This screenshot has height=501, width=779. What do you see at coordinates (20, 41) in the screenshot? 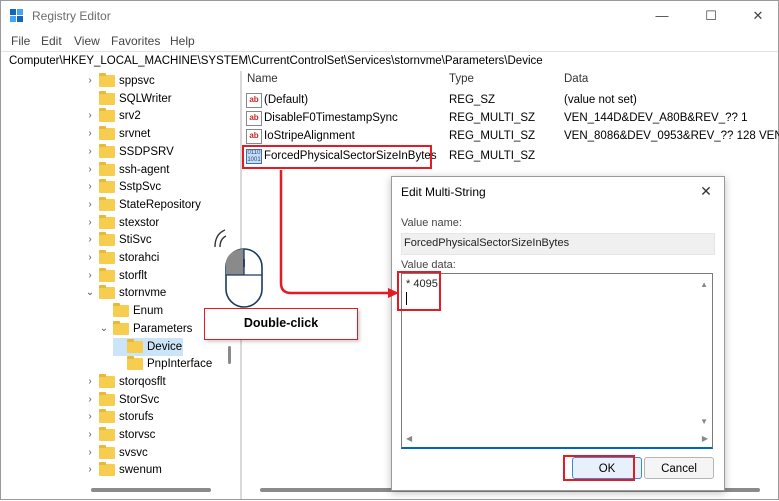
I see `menu-file: File` at bounding box center [20, 41].